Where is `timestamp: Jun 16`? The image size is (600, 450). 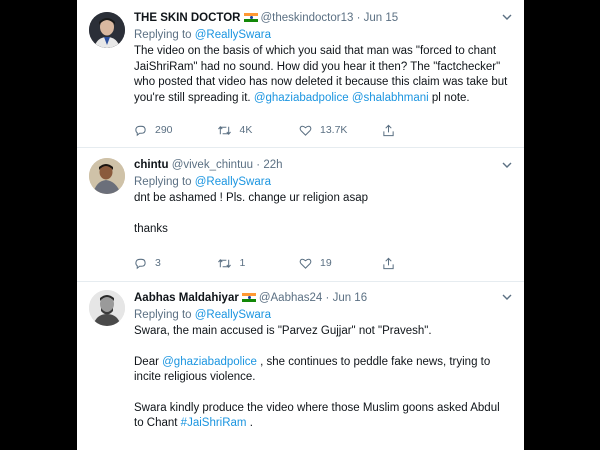 timestamp: Jun 16 is located at coordinates (350, 298).